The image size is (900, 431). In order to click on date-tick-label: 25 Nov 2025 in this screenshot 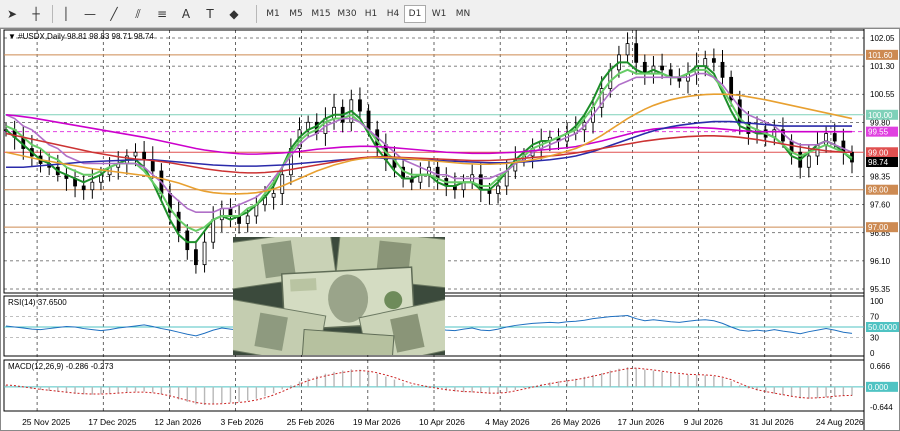, I will do `click(46, 422)`.